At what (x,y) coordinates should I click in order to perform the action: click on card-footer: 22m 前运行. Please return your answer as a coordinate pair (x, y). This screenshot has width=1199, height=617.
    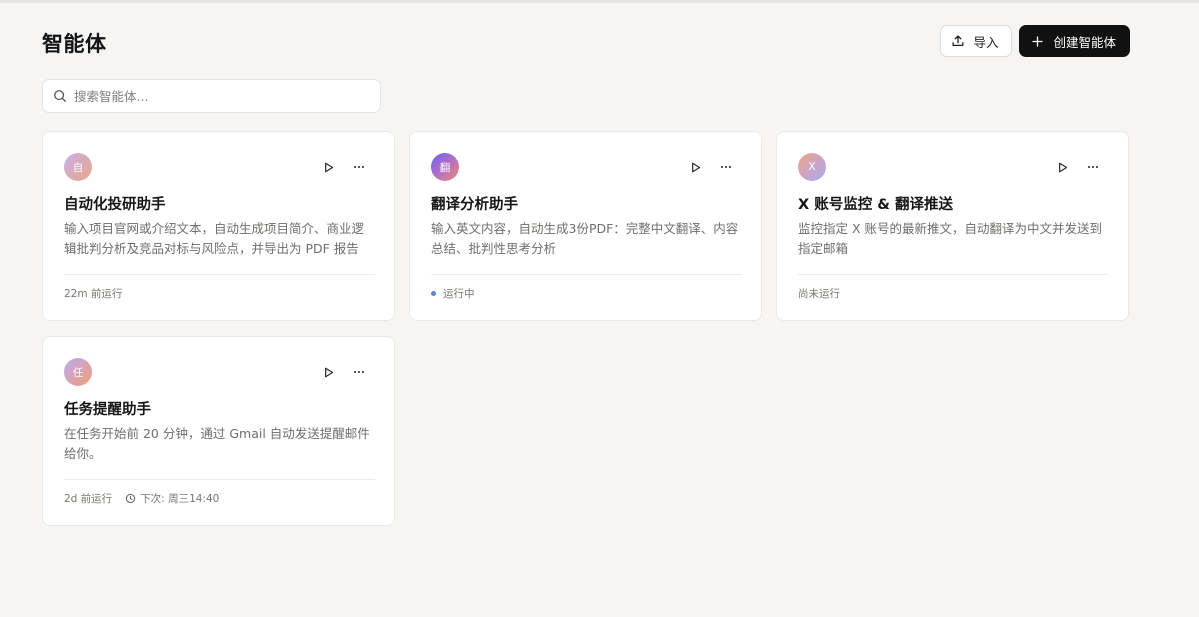
    Looking at the image, I should click on (93, 293).